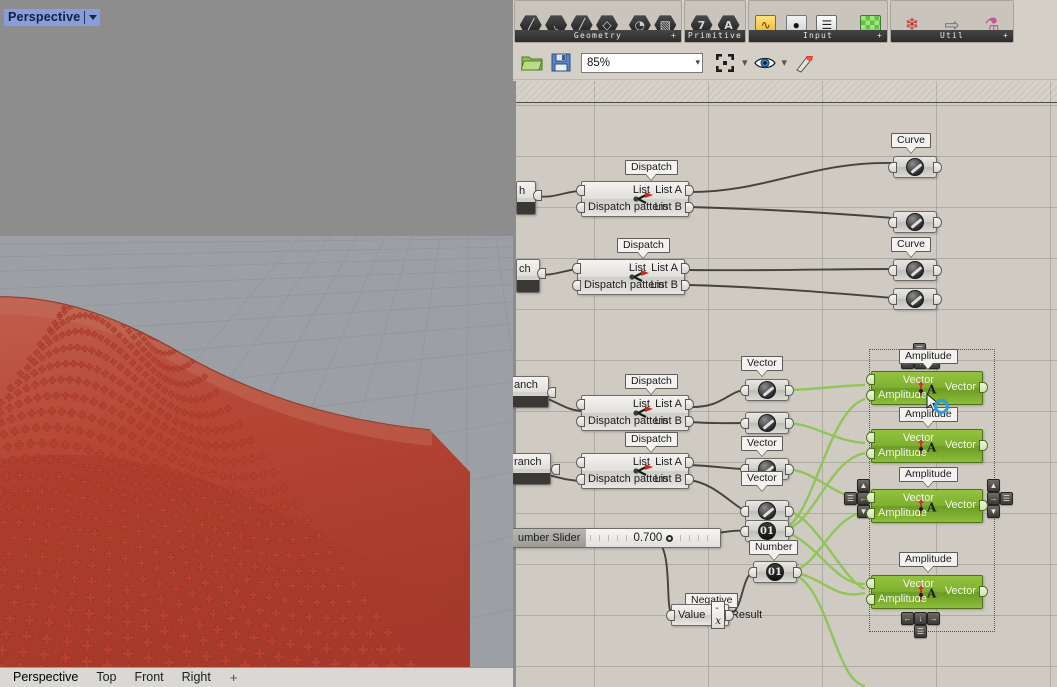 The image size is (1057, 687). What do you see at coordinates (993, 511) in the screenshot?
I see `selection-handle-right-down: ▼` at bounding box center [993, 511].